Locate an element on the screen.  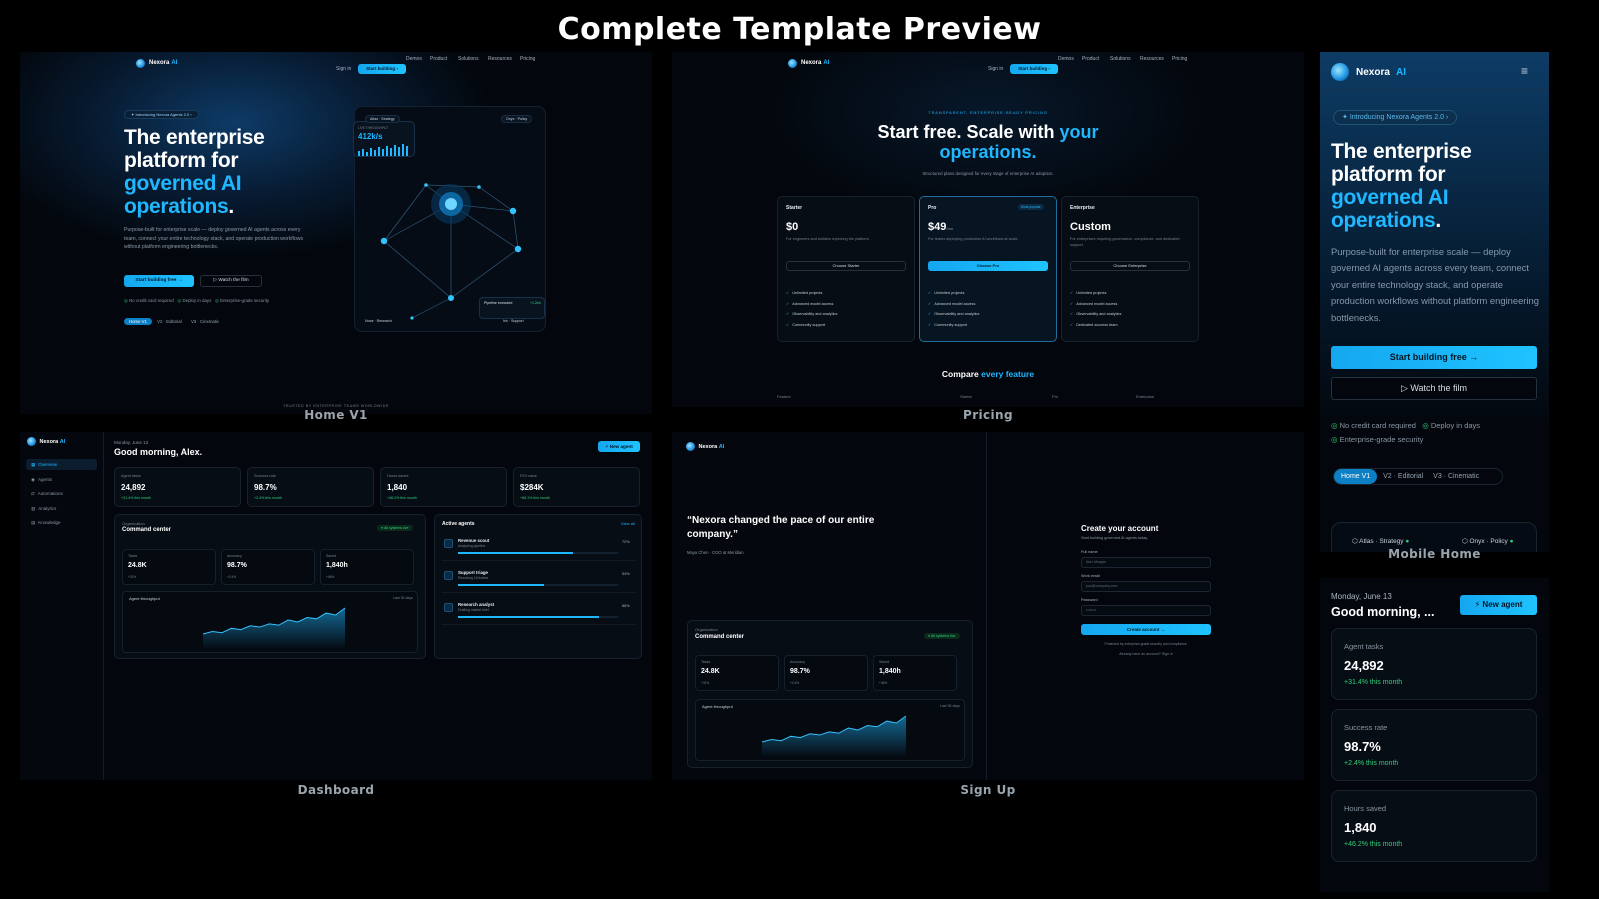
plan-feature: ✓ Unlimited projects is located at coordinates (804, 292).